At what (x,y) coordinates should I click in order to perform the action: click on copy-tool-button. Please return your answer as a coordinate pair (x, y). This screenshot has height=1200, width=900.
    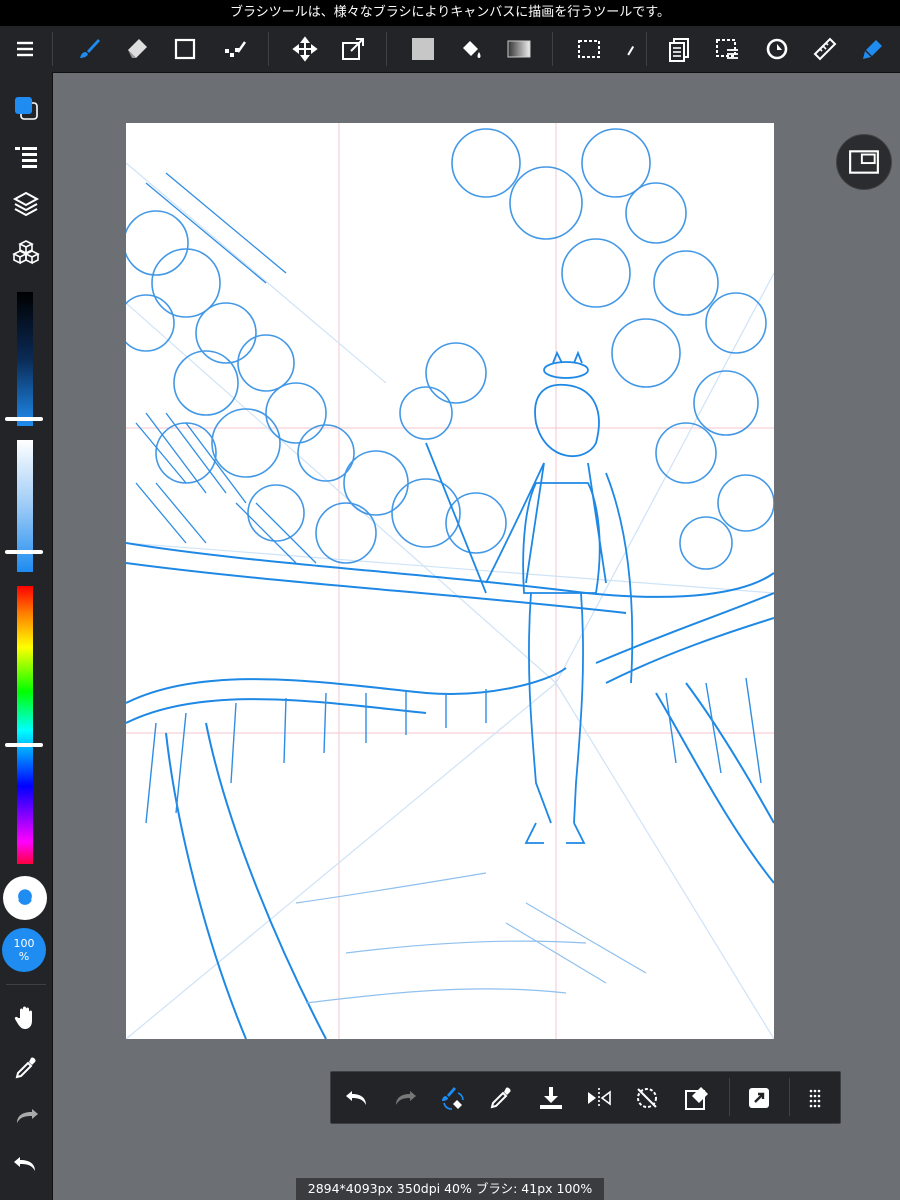
    Looking at the image, I should click on (679, 49).